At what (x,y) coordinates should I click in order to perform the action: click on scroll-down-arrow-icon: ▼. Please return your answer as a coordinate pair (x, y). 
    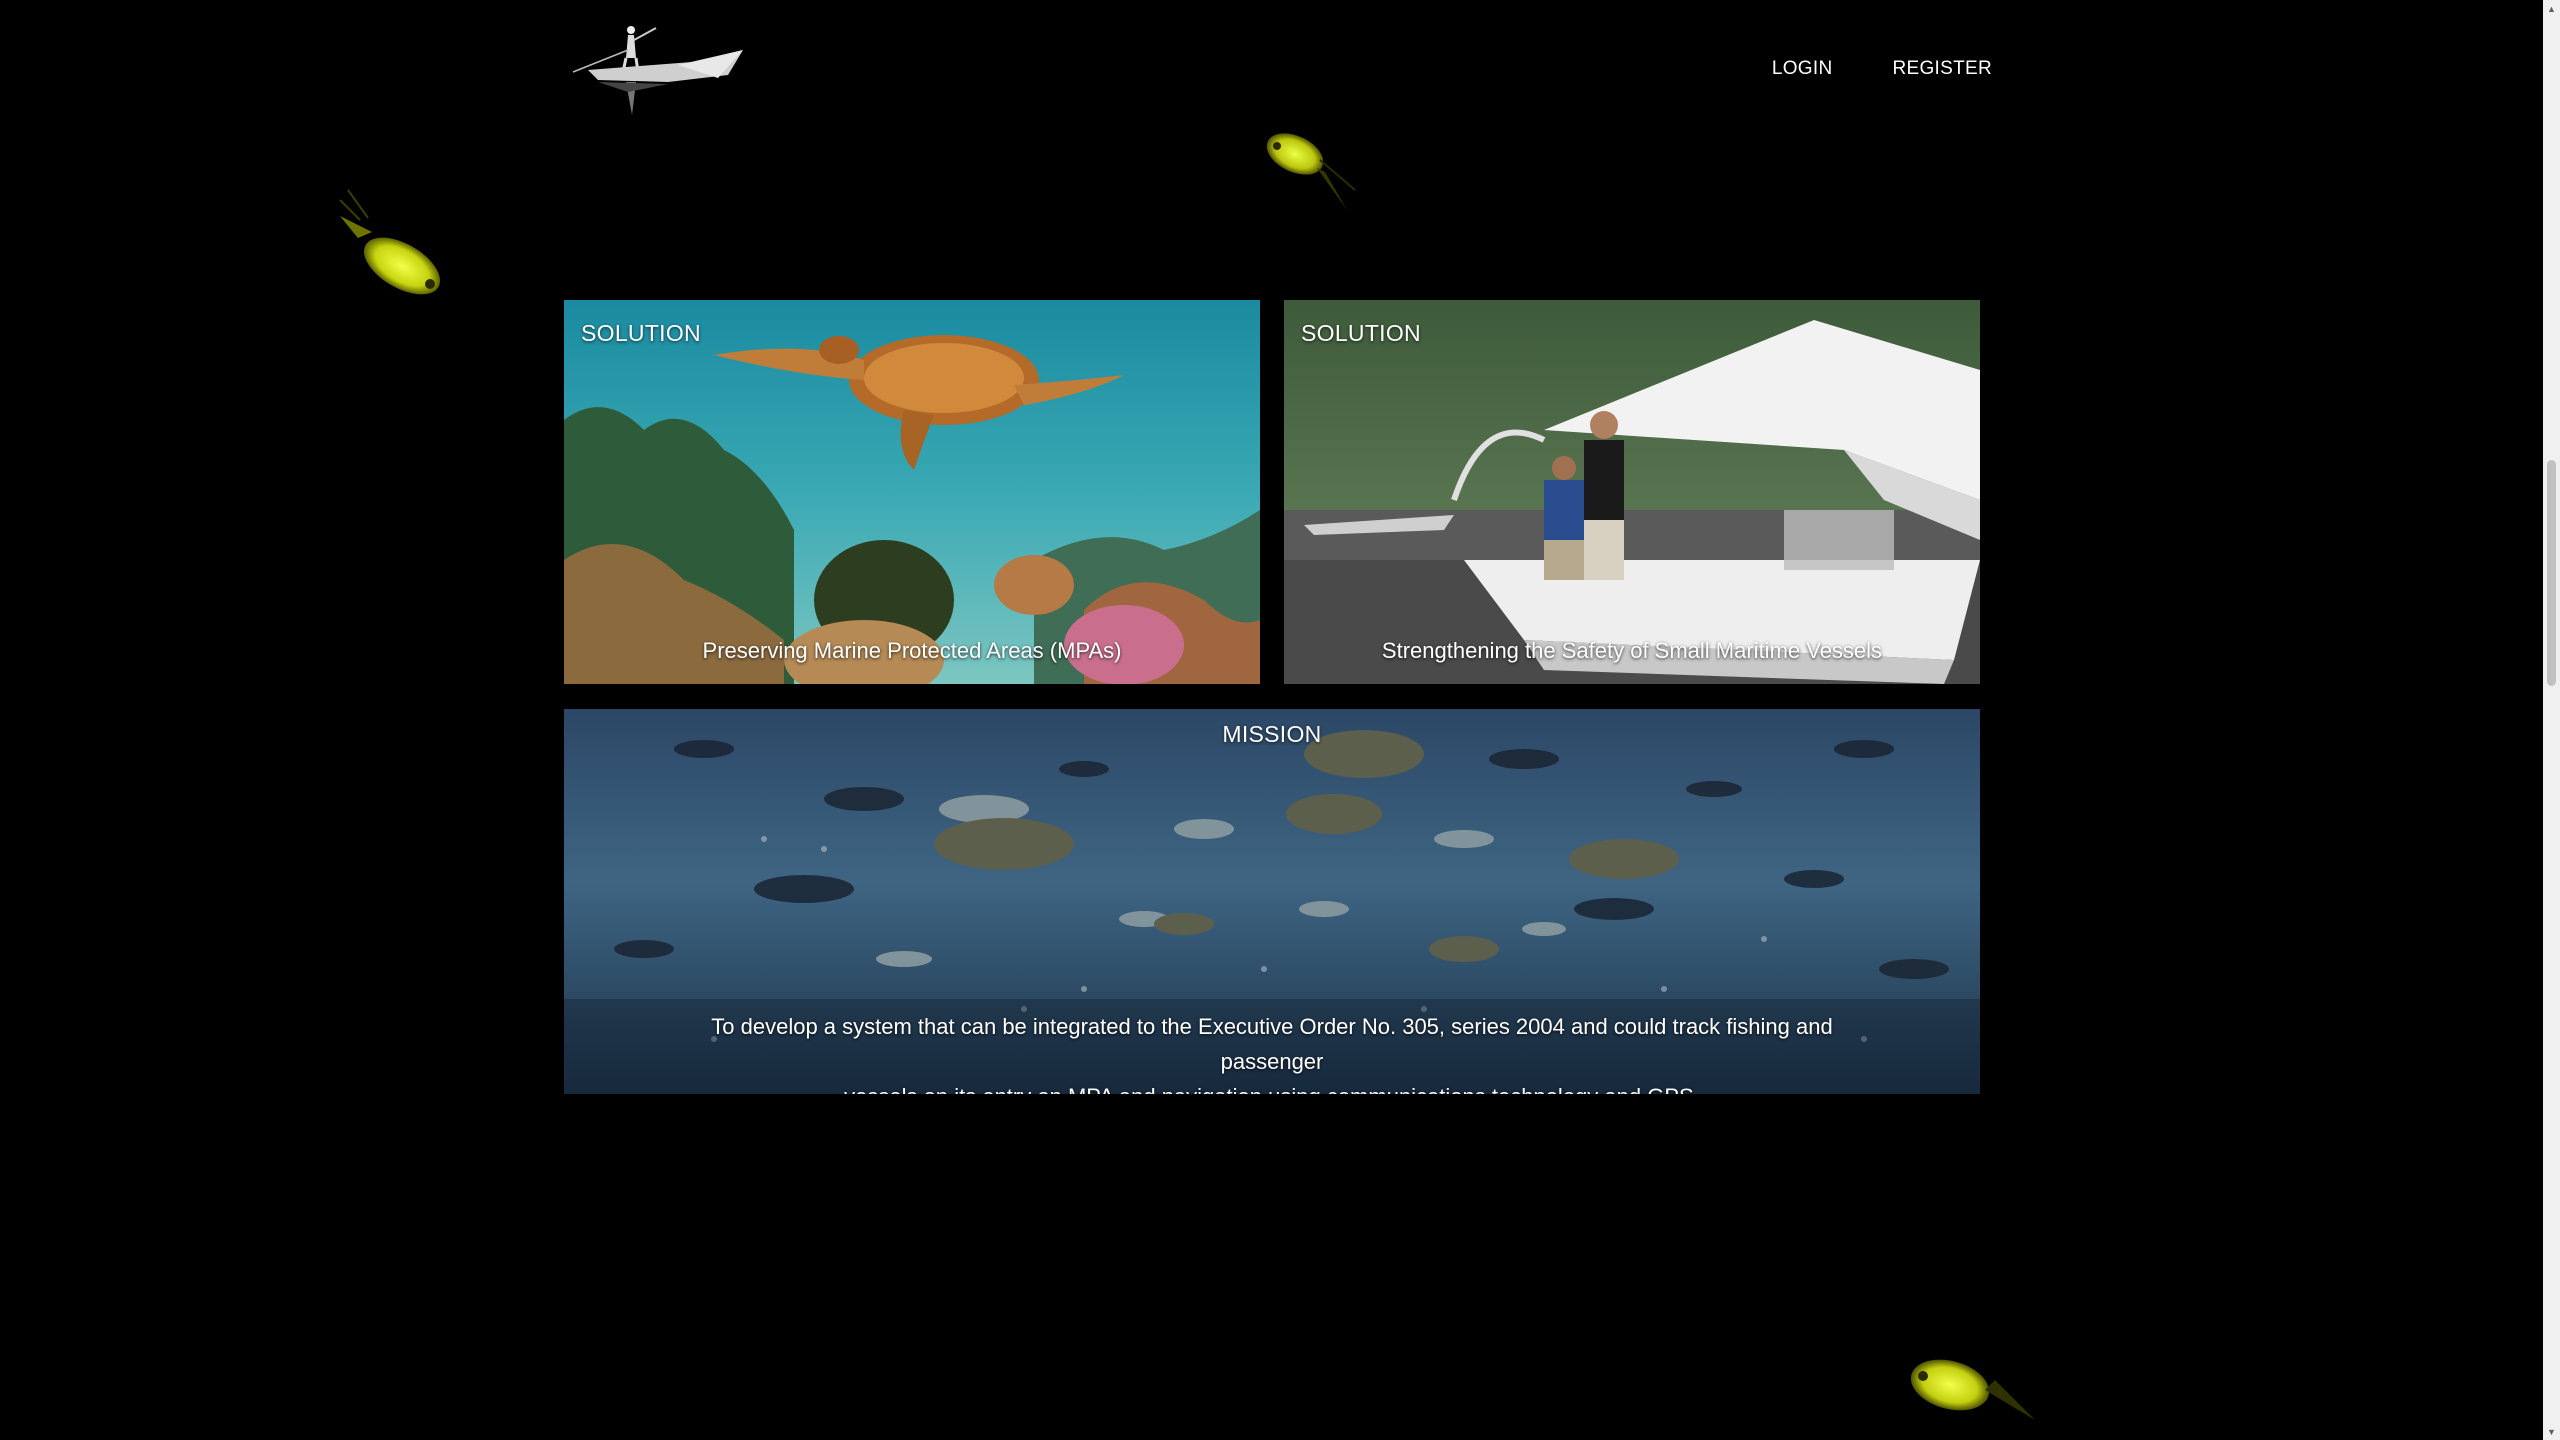
    Looking at the image, I should click on (2551, 1431).